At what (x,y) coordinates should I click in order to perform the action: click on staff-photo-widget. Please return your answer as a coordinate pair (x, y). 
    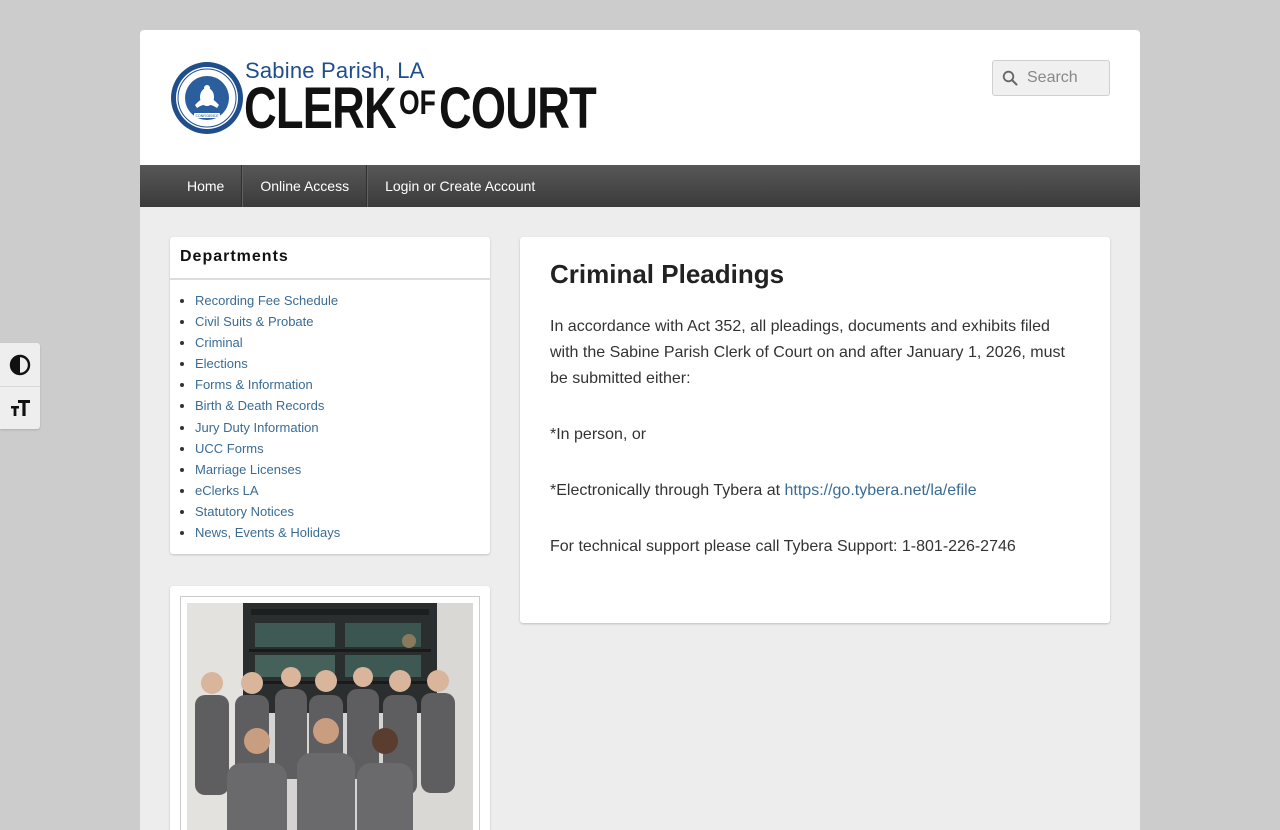
    Looking at the image, I should click on (330, 708).